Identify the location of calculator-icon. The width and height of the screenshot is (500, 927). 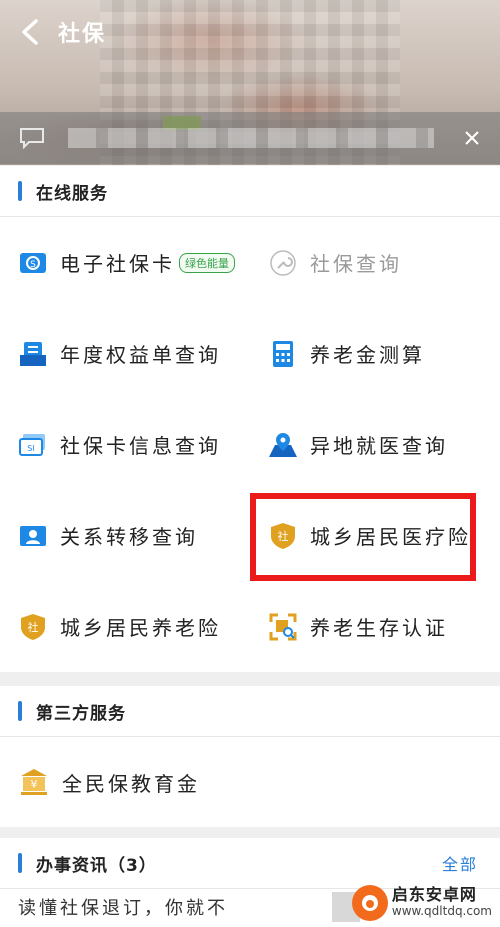
(283, 354).